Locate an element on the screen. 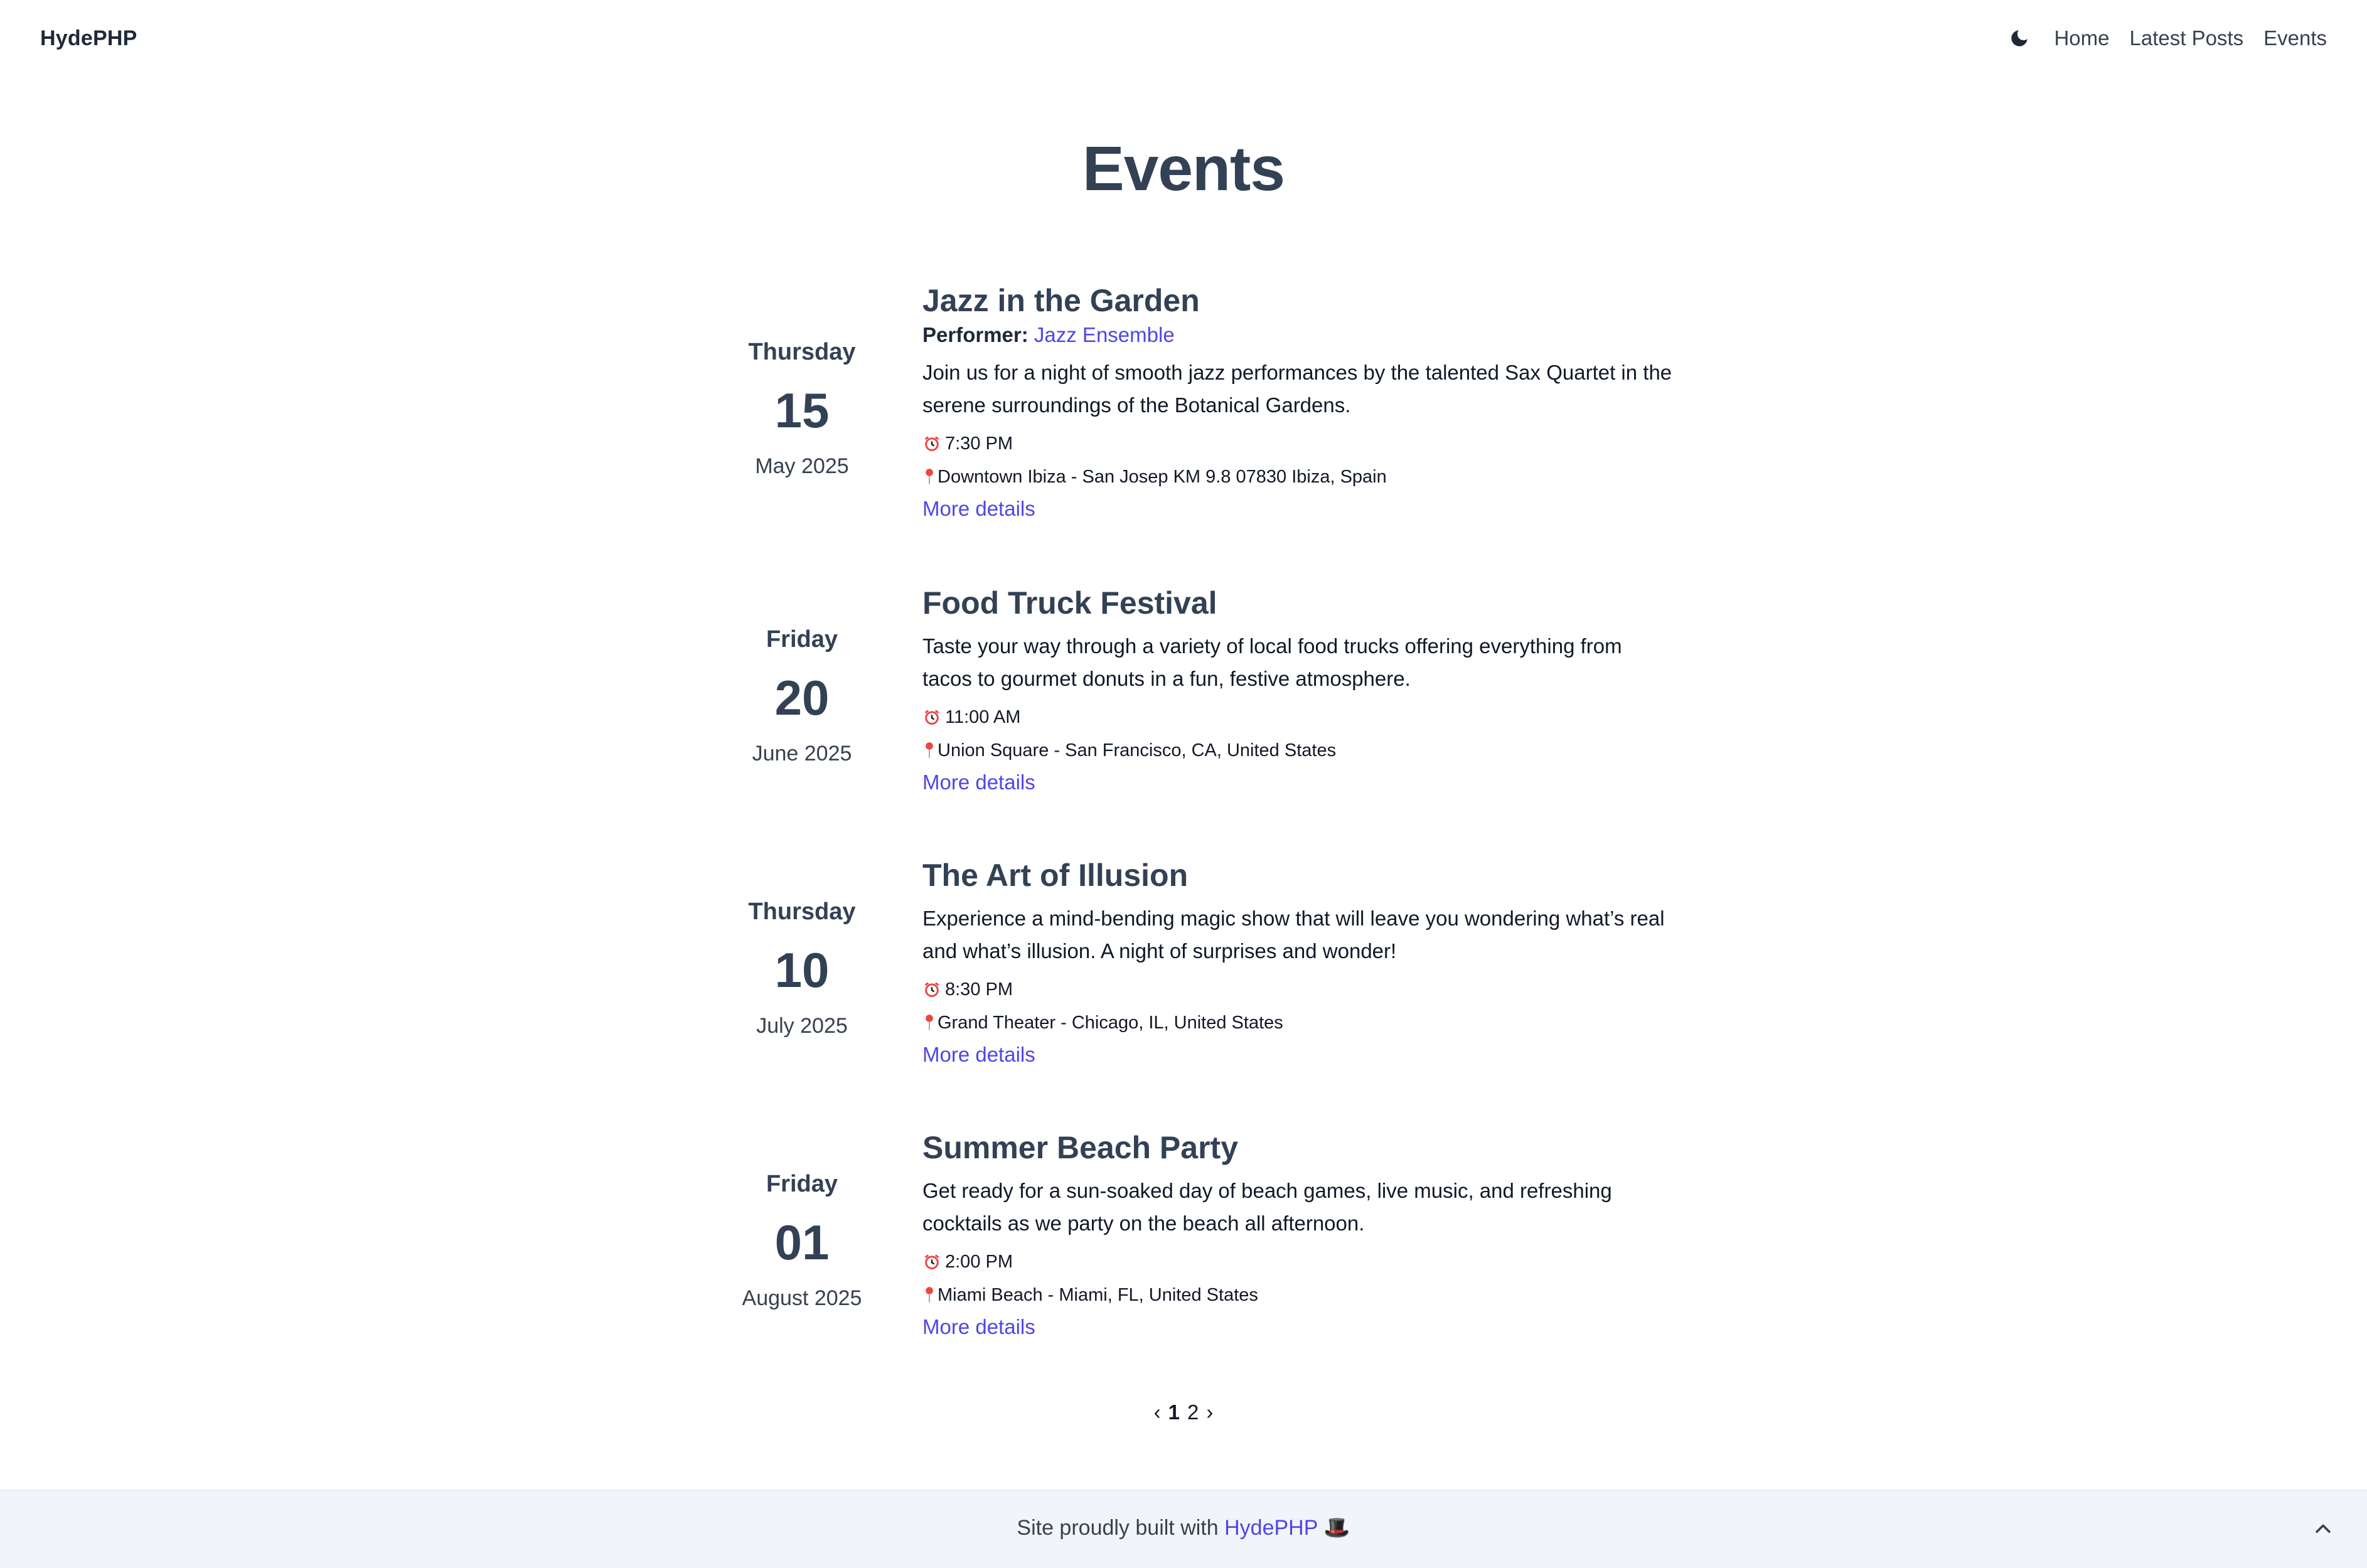  pagination-page-1: 1 is located at coordinates (1174, 1412).